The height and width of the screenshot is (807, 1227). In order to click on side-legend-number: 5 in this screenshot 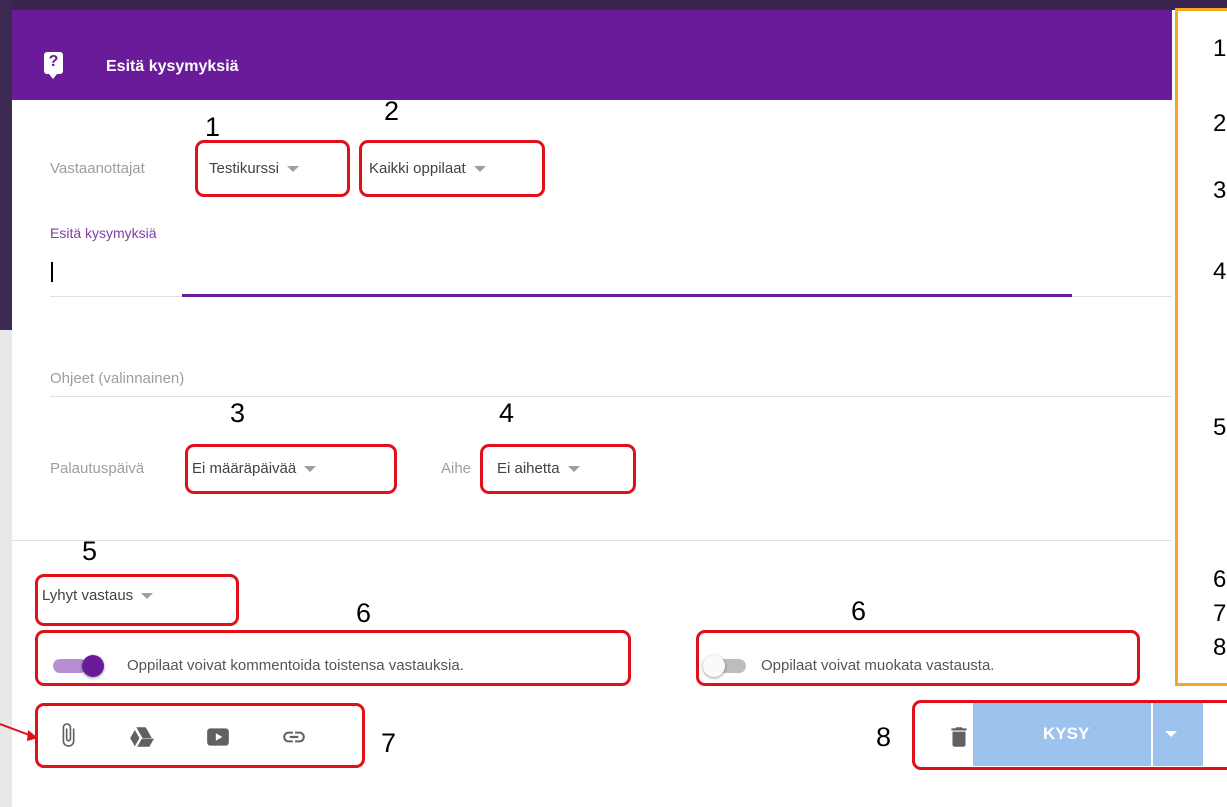, I will do `click(1220, 427)`.